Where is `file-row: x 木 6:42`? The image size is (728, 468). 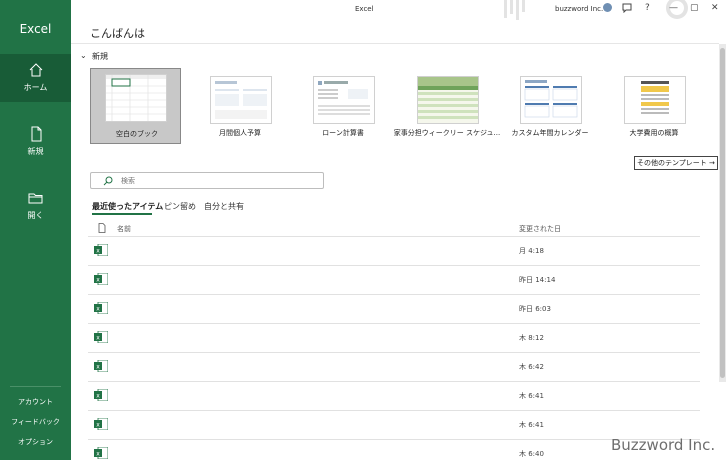 file-row: x 木 6:42 is located at coordinates (394, 366).